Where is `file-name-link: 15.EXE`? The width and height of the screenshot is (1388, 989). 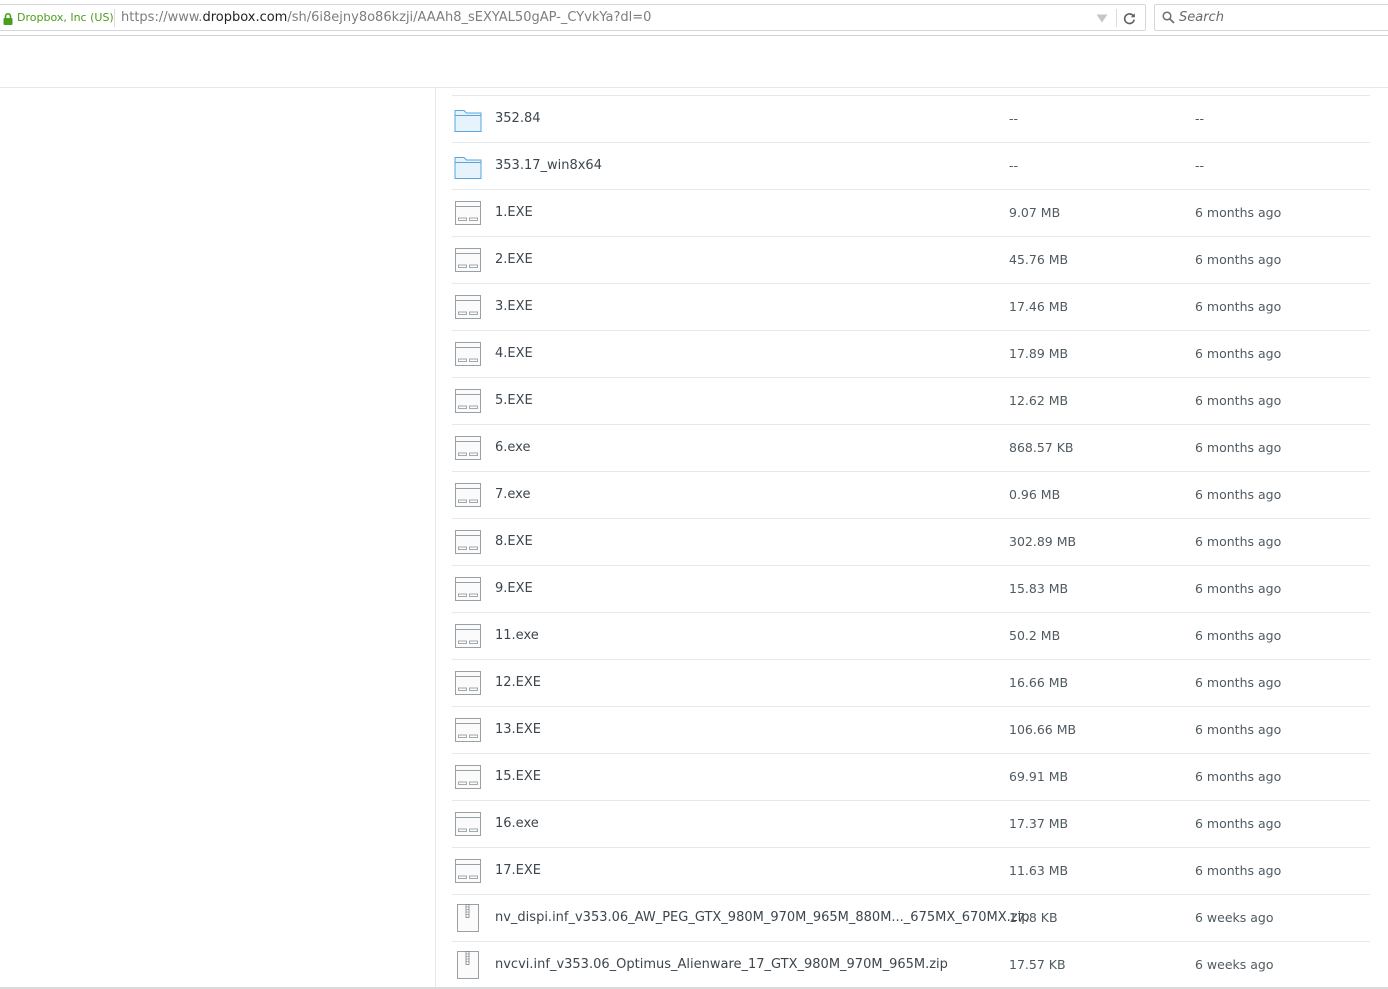
file-name-link: 15.EXE is located at coordinates (518, 776).